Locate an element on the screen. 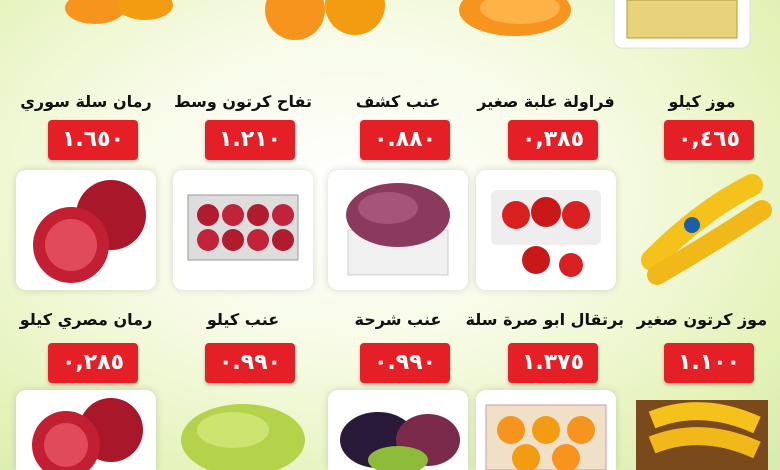 The image size is (780, 470). product-name: موز كرتون صغير is located at coordinates (702, 319).